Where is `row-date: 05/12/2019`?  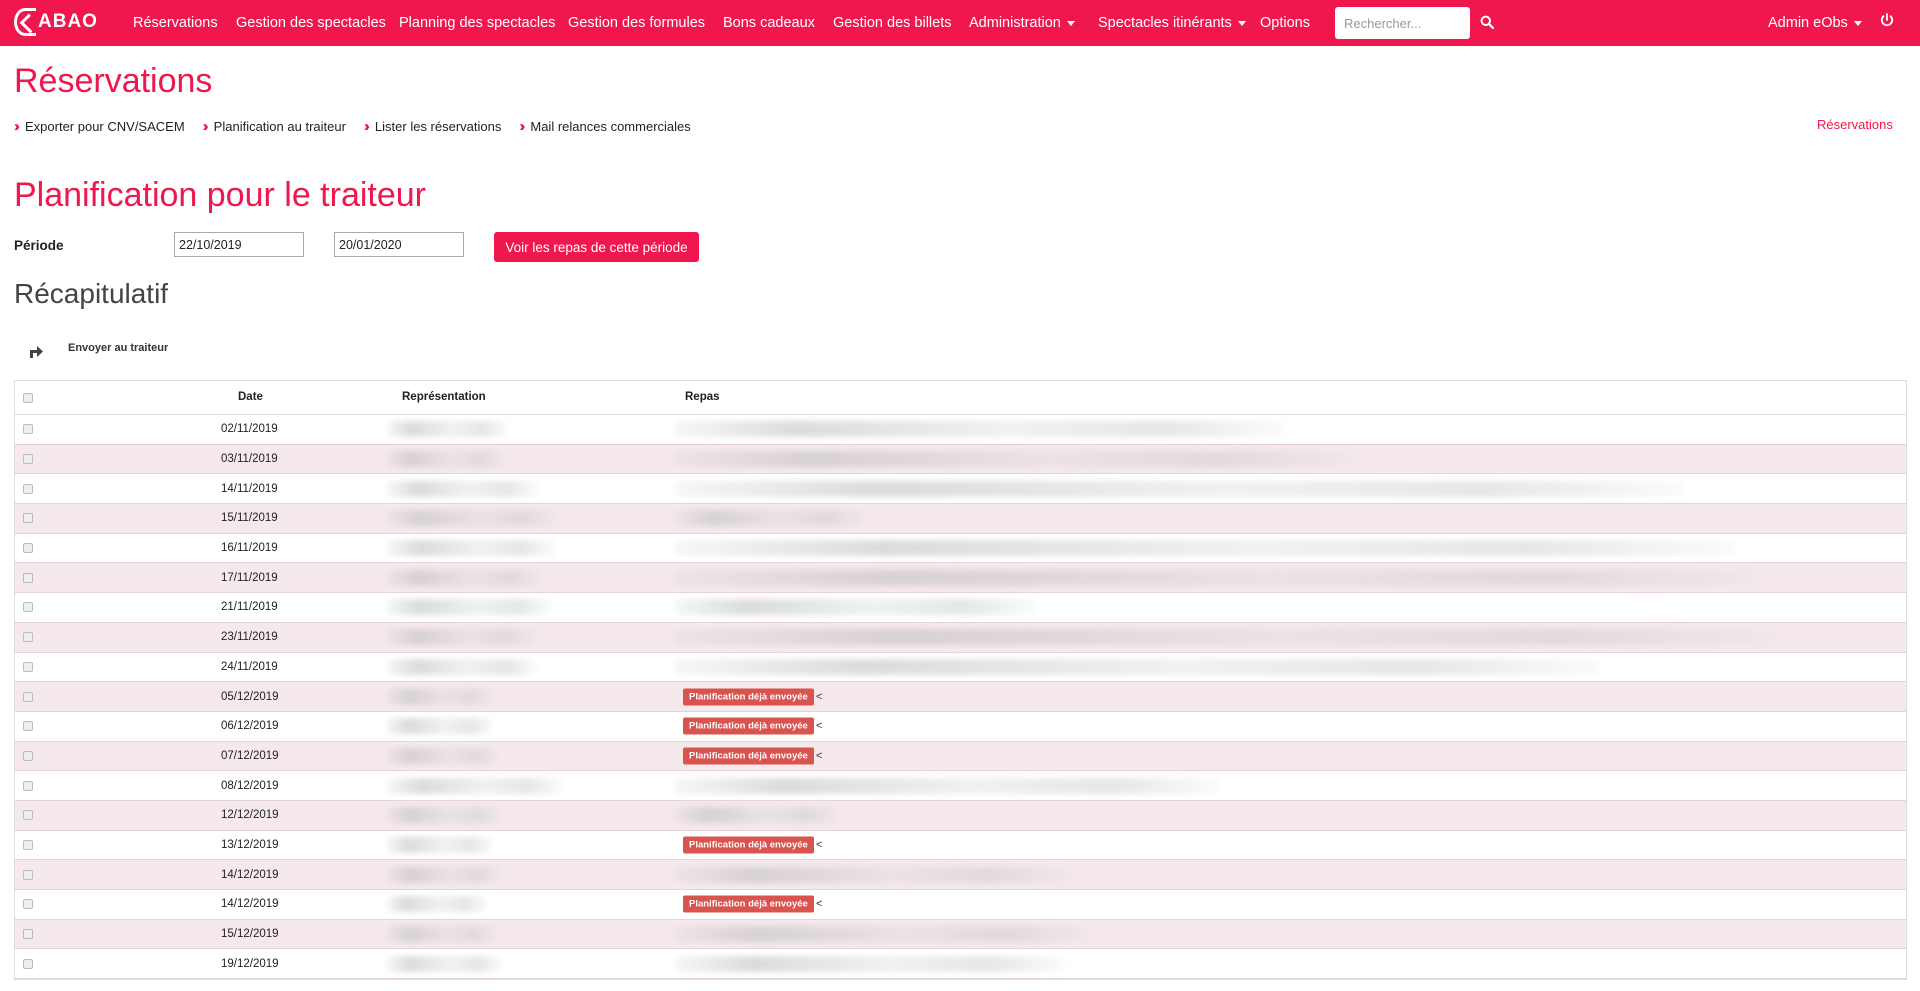
row-date: 05/12/2019 is located at coordinates (250, 696).